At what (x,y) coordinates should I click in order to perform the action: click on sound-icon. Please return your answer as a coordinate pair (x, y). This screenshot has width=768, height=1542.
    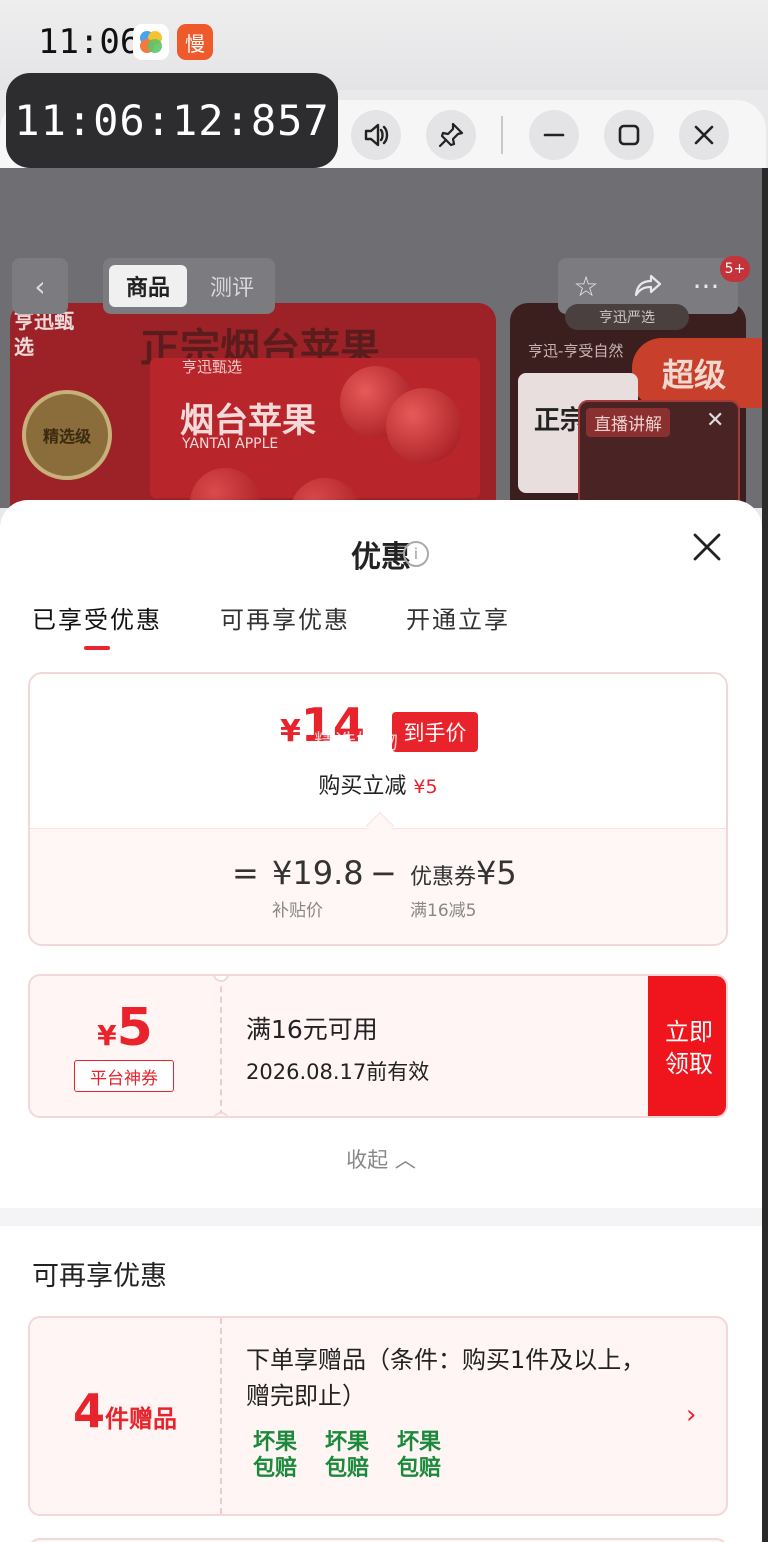
    Looking at the image, I should click on (376, 135).